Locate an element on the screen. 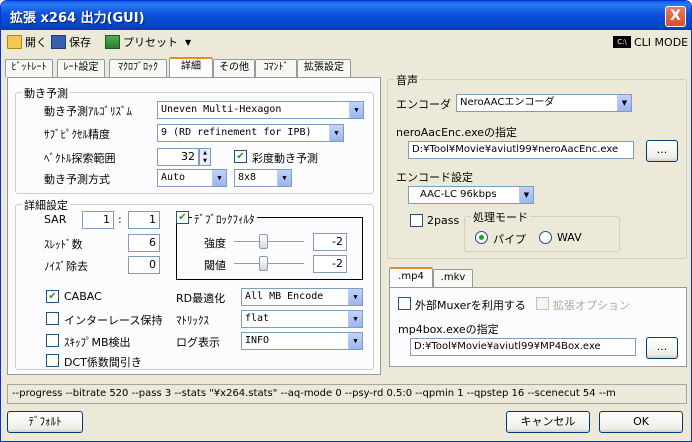 The image size is (692, 442). me-method-select: Auto ▼ is located at coordinates (192, 178).